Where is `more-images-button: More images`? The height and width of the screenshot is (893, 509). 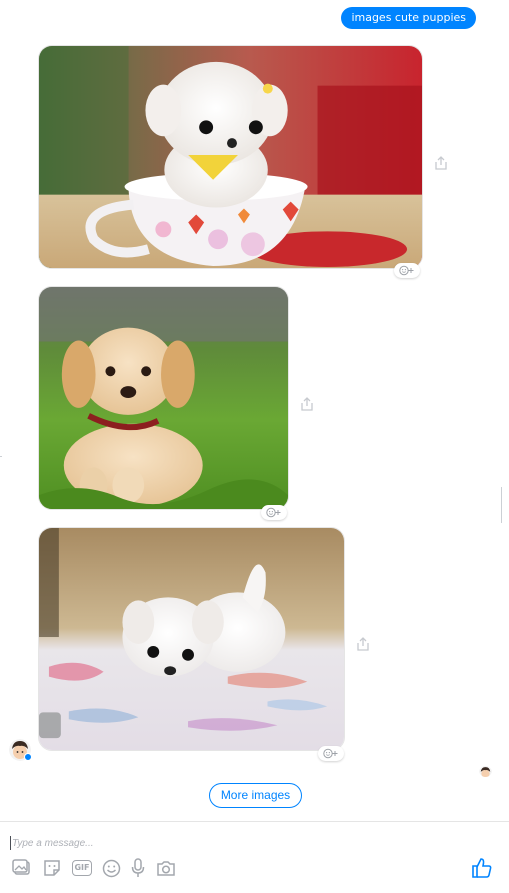
more-images-button: More images is located at coordinates (255, 795).